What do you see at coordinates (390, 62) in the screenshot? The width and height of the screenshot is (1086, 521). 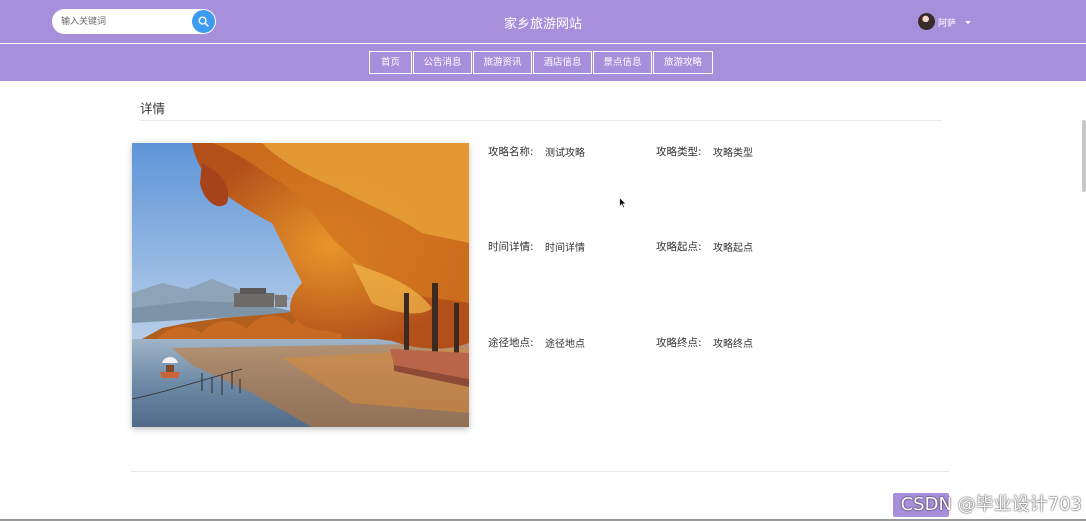 I see `nav-item-home: 首页` at bounding box center [390, 62].